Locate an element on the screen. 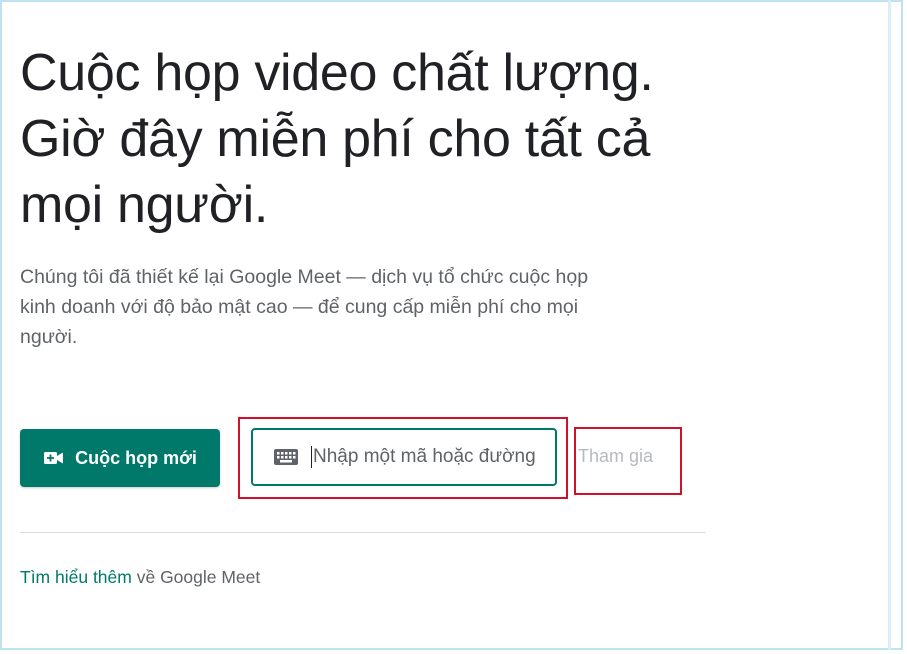  new-meeting-button: Cuộc họp mới is located at coordinates (120, 458).